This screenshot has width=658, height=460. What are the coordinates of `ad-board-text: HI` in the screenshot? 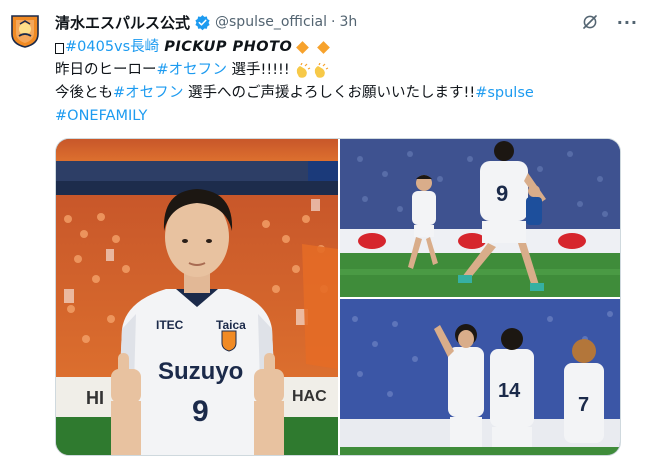 It's located at (95, 398).